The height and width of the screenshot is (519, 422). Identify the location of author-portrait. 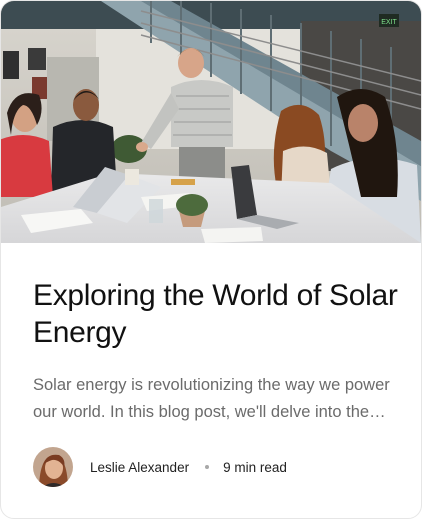
(53, 467).